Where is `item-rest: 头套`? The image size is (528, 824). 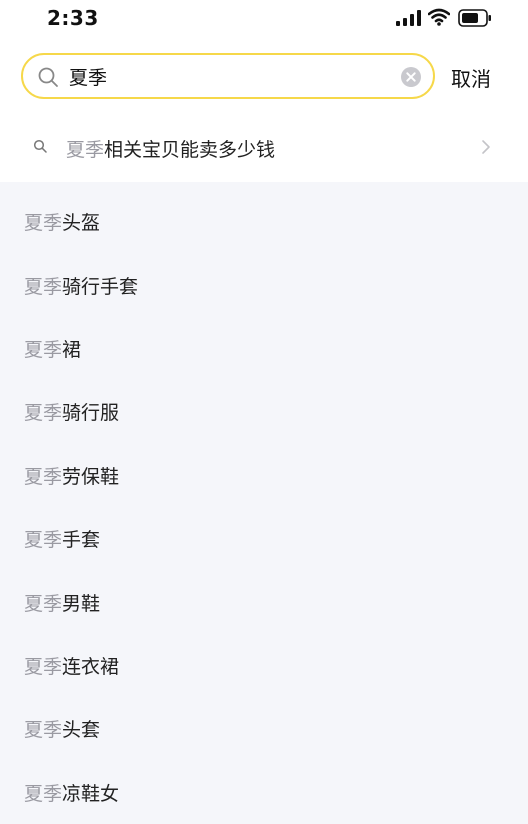
item-rest: 头套 is located at coordinates (81, 730).